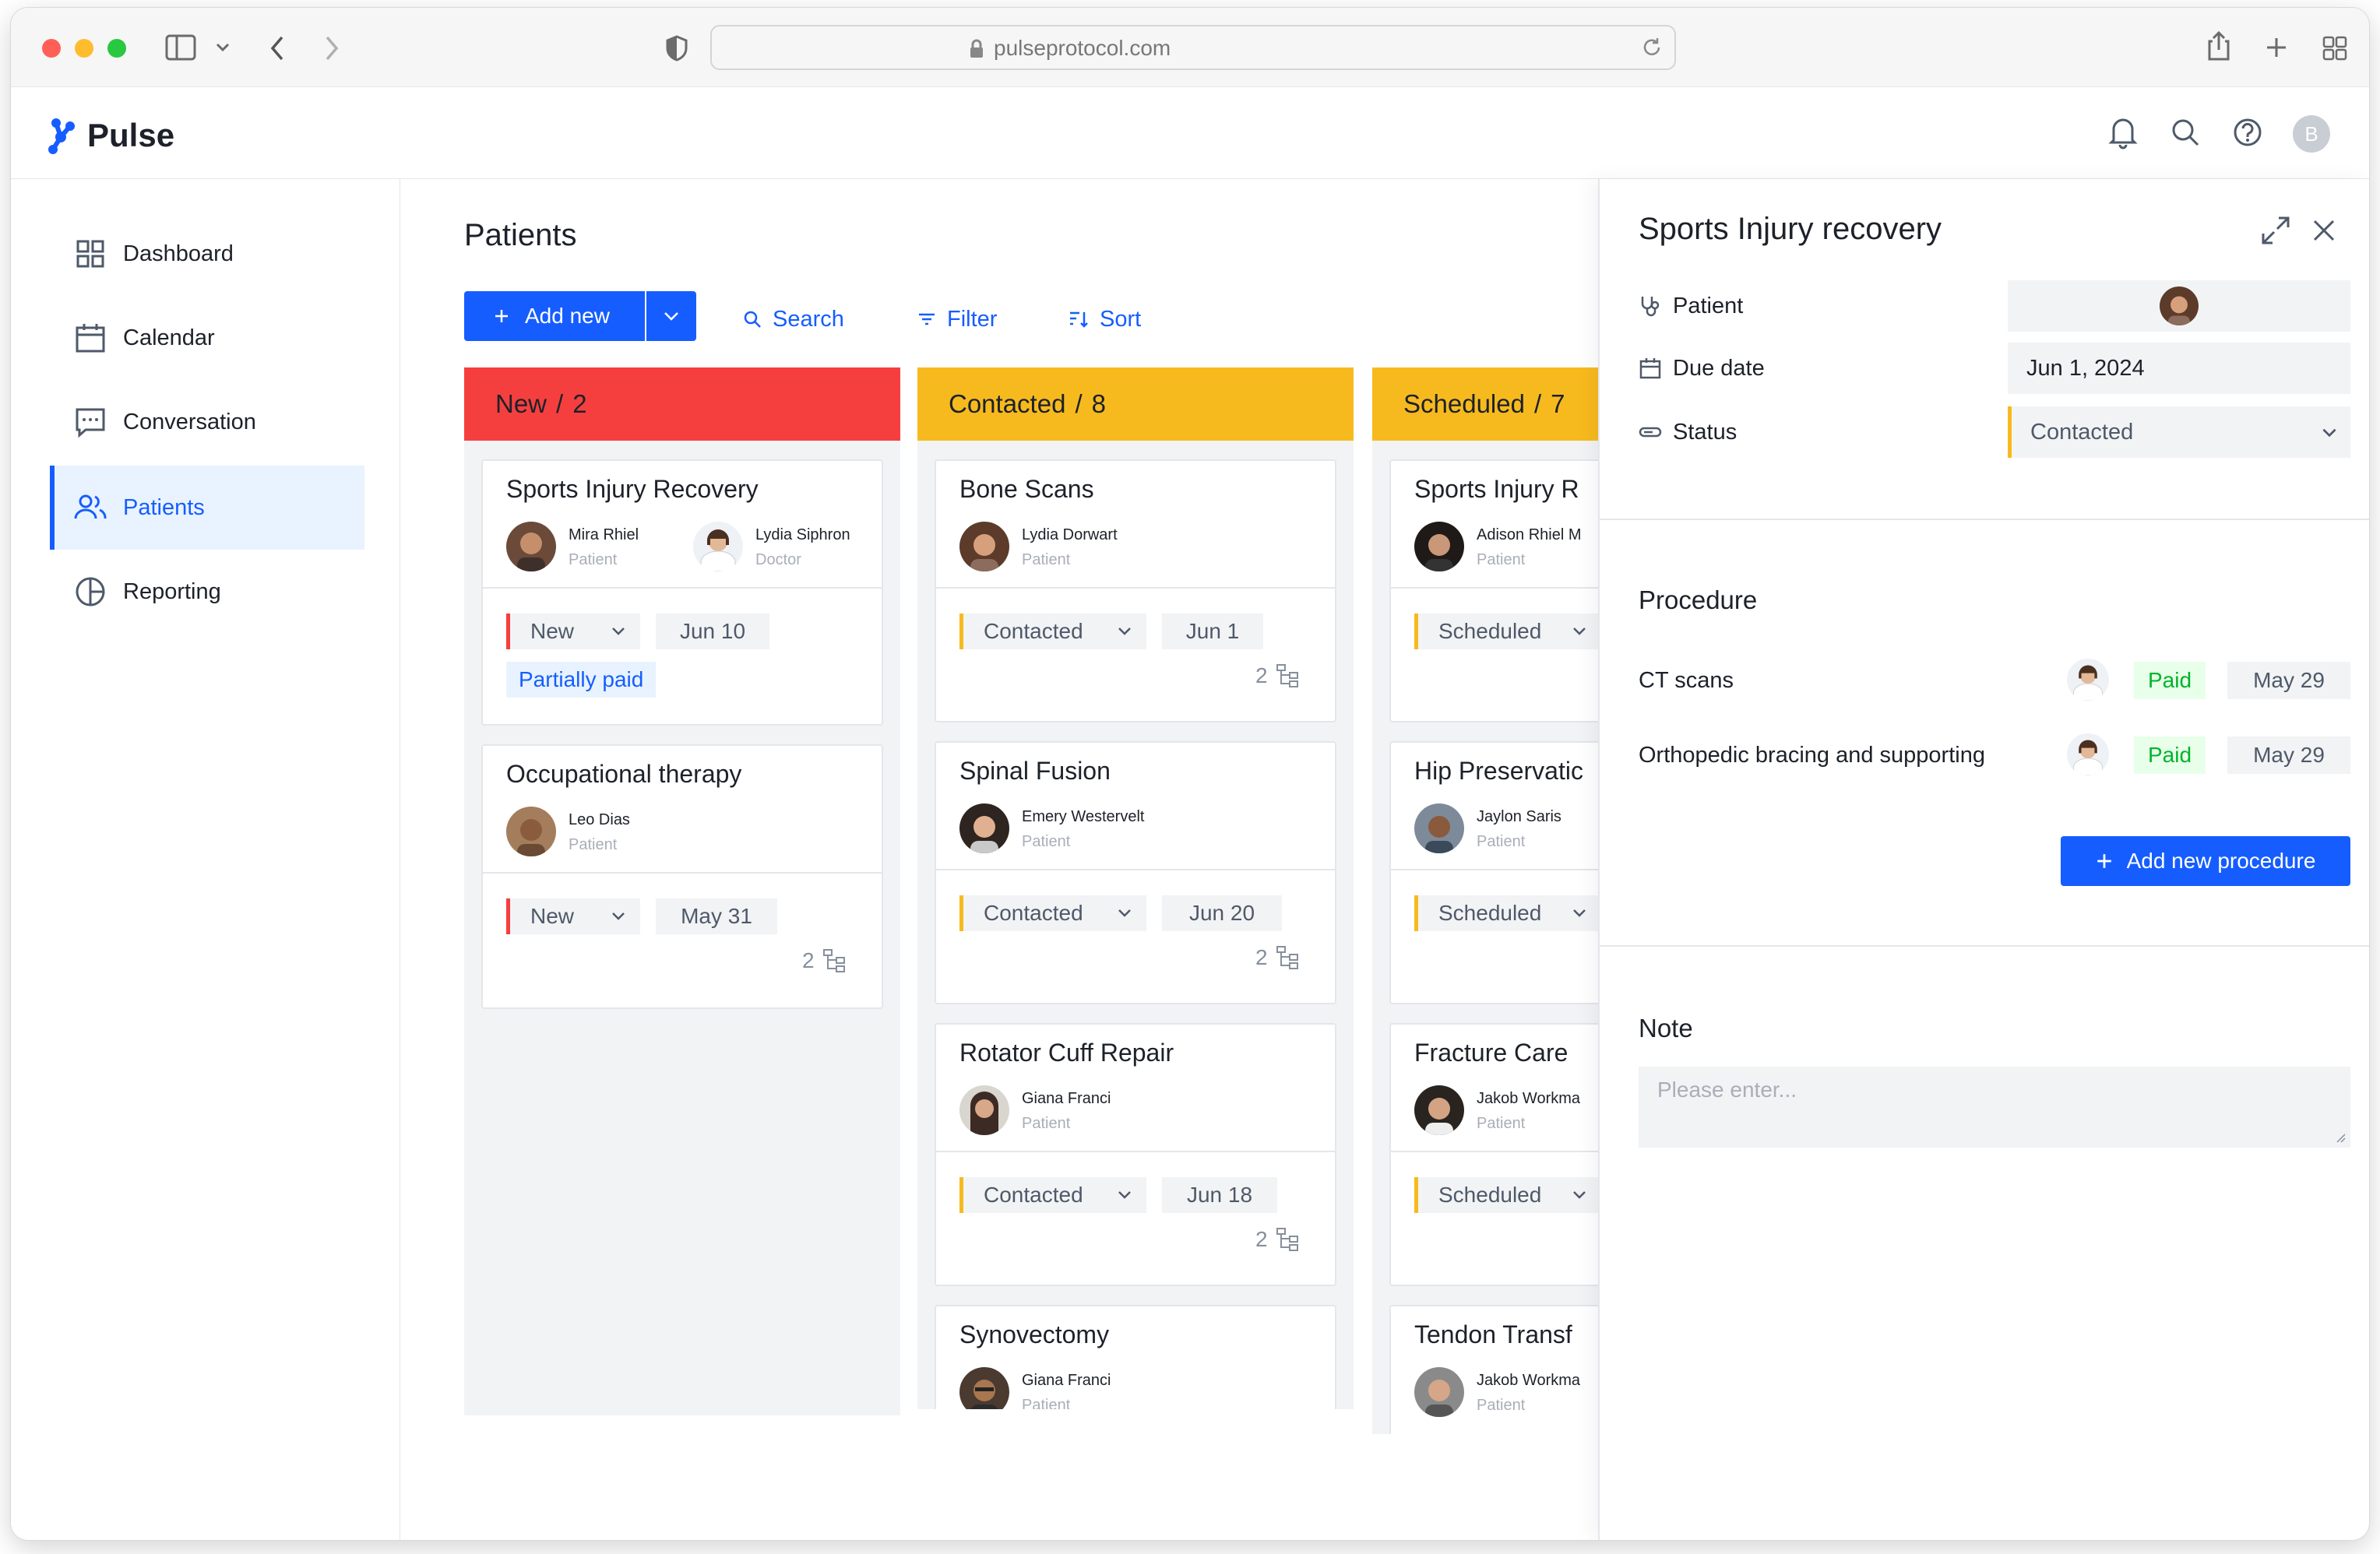  I want to click on add-new-button: Add new, so click(554, 316).